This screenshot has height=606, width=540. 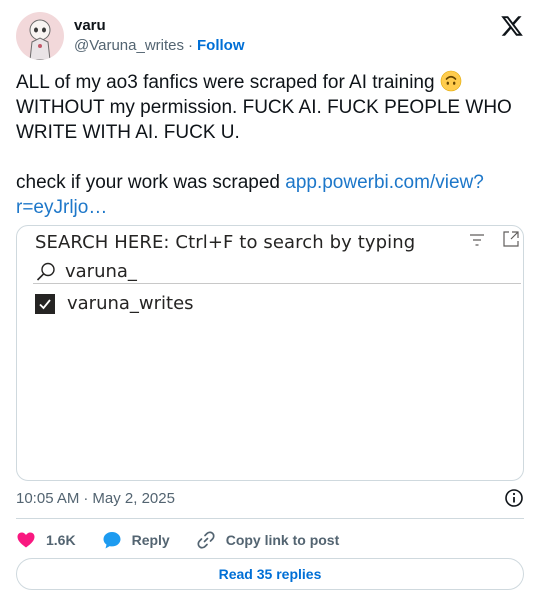 What do you see at coordinates (26, 540) in the screenshot?
I see `heart-icon` at bounding box center [26, 540].